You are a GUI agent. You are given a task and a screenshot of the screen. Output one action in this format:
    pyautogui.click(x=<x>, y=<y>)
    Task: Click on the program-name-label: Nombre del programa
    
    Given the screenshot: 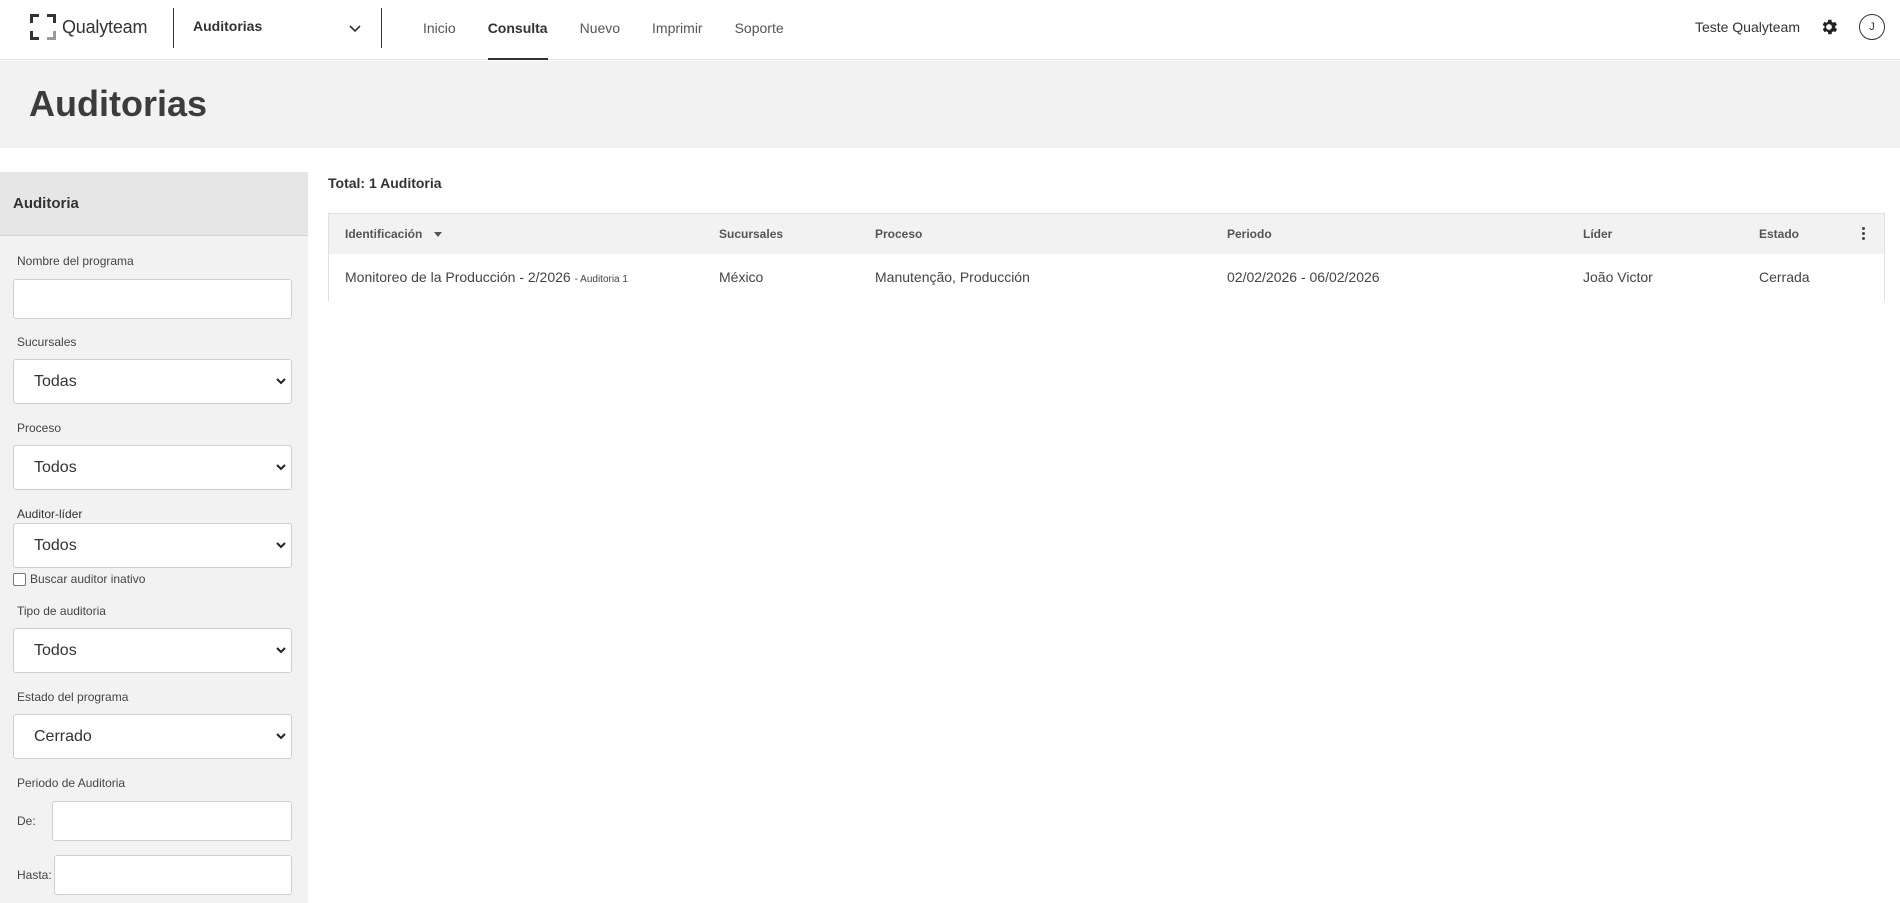 What is the action you would take?
    pyautogui.click(x=75, y=261)
    